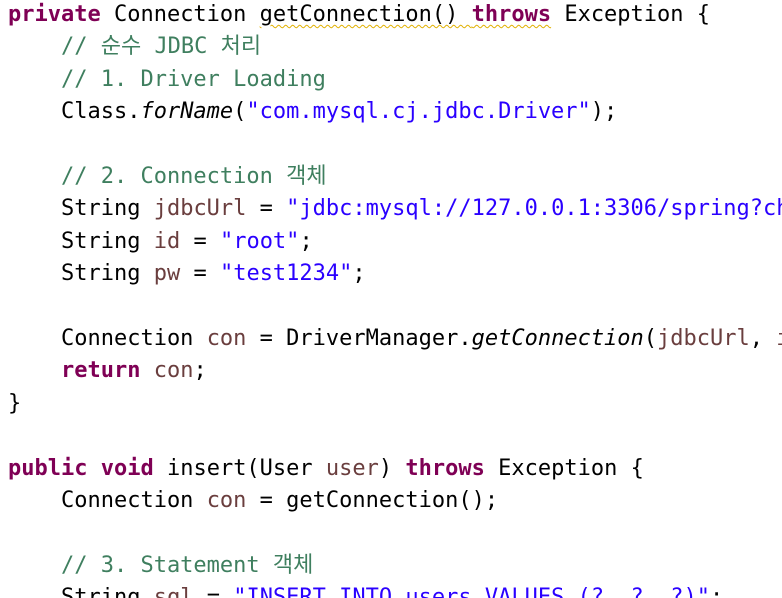 This screenshot has width=782, height=598. I want to click on string-literal: "test1234", so click(286, 274).